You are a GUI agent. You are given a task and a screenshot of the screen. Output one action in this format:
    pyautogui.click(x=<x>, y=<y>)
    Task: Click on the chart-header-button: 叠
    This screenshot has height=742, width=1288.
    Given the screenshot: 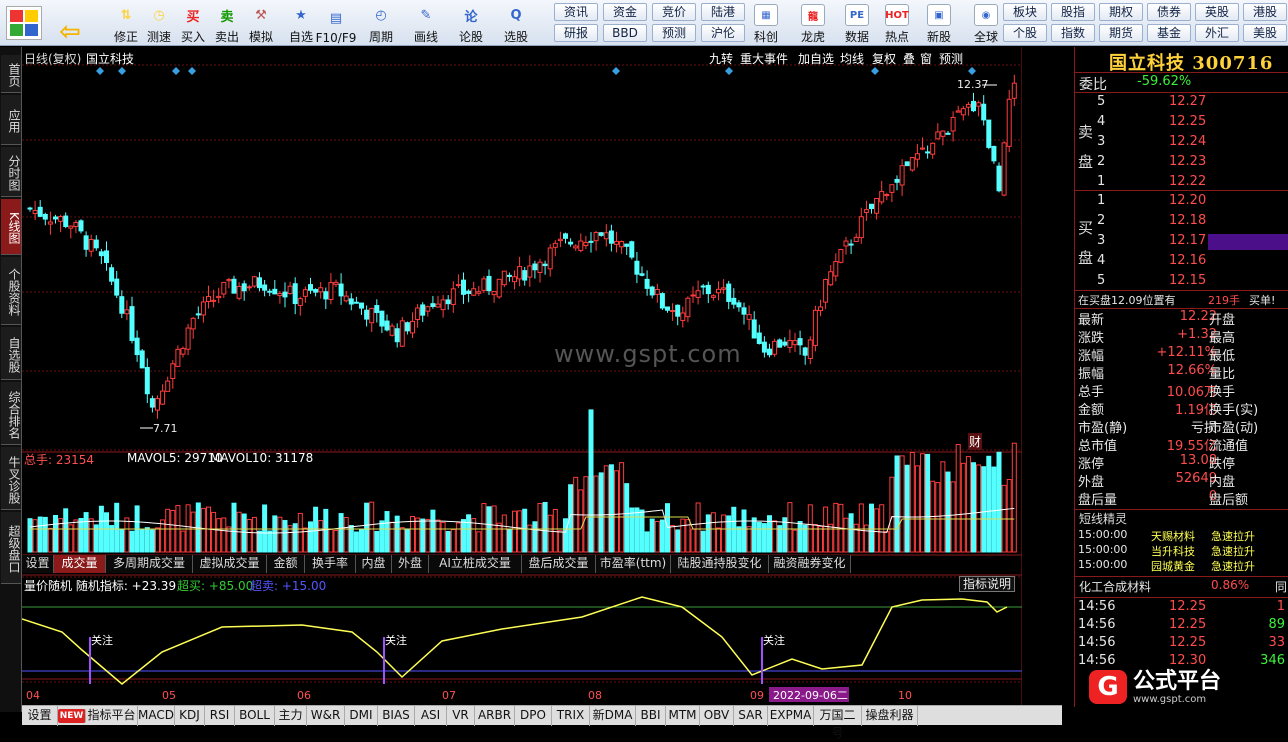 What is the action you would take?
    pyautogui.click(x=909, y=58)
    